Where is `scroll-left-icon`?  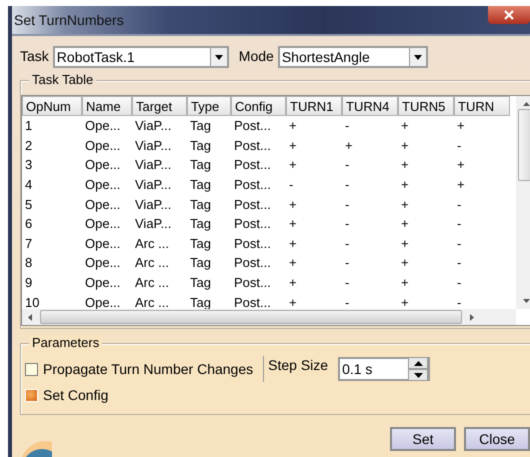 scroll-left-icon is located at coordinates (30, 317).